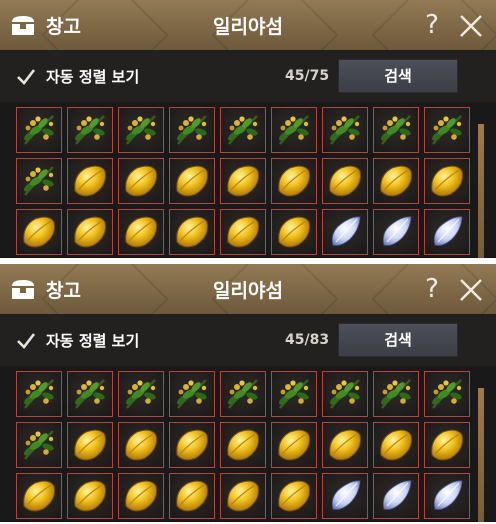 The image size is (496, 524). I want to click on toolbar: 자동 정렬 보기 45/83 검색, so click(248, 340).